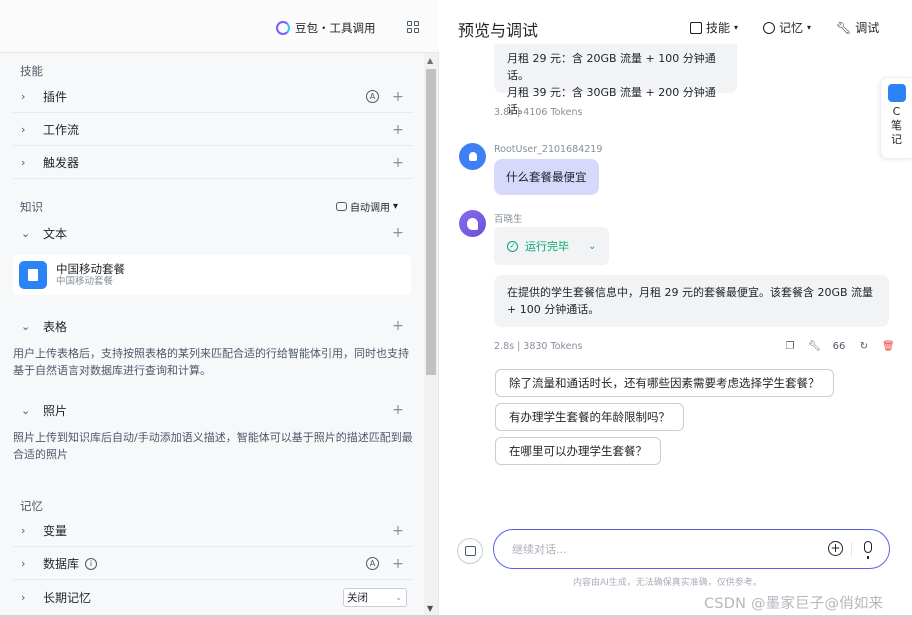 This screenshot has width=912, height=617. I want to click on add-workflow-button: +, so click(398, 130).